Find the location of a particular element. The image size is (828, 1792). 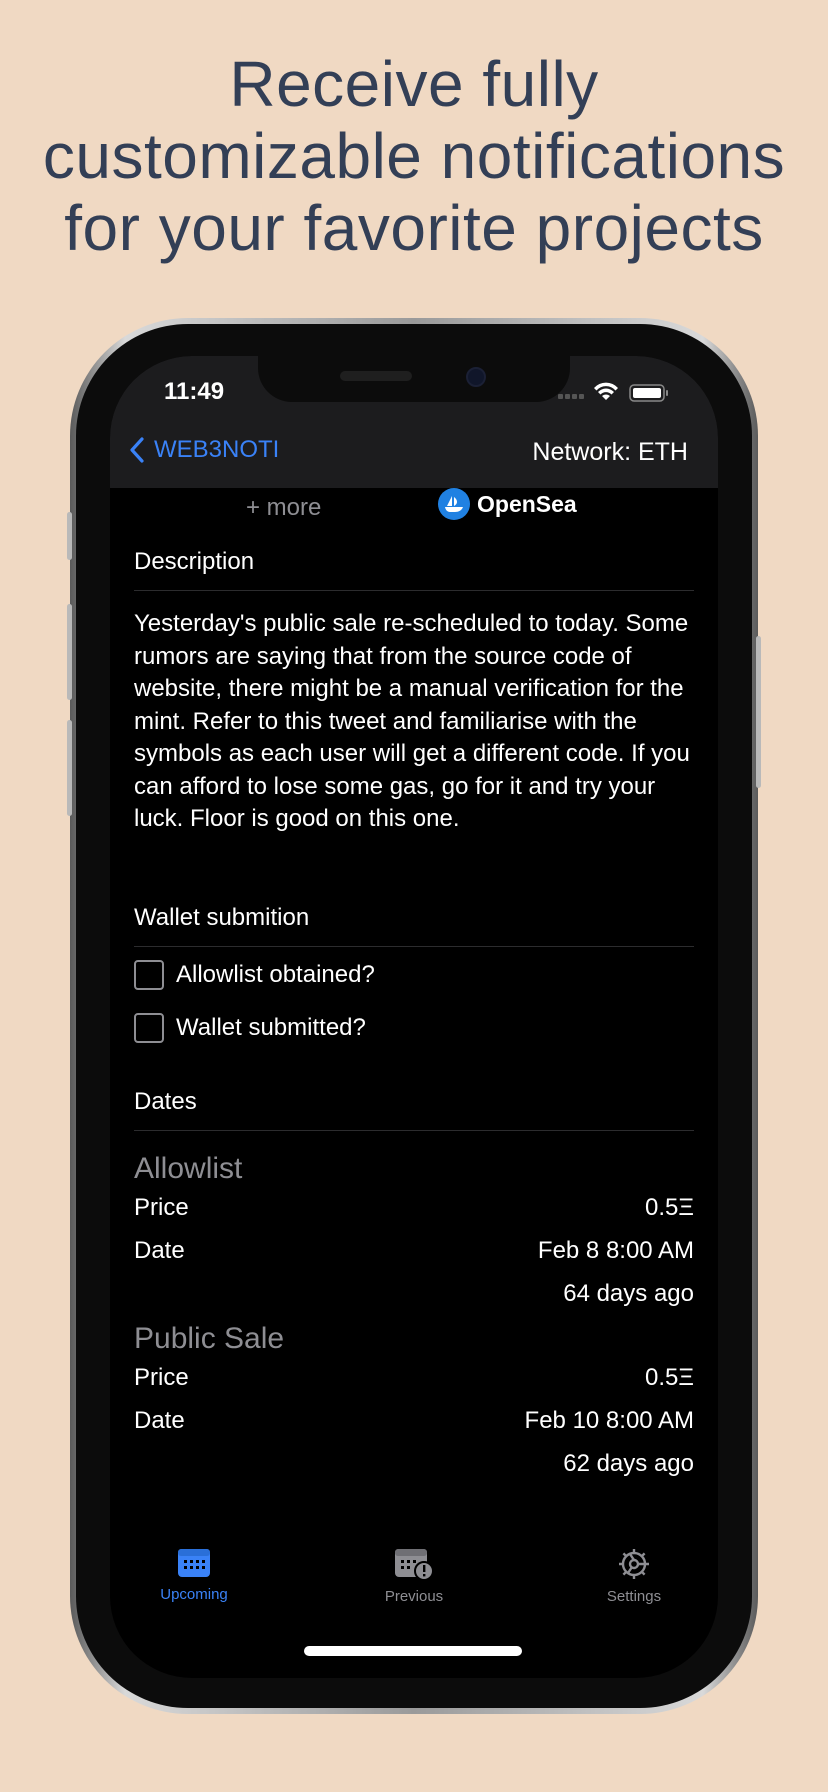

allowlist-relative-date: 64 days ago is located at coordinates (628, 1293).